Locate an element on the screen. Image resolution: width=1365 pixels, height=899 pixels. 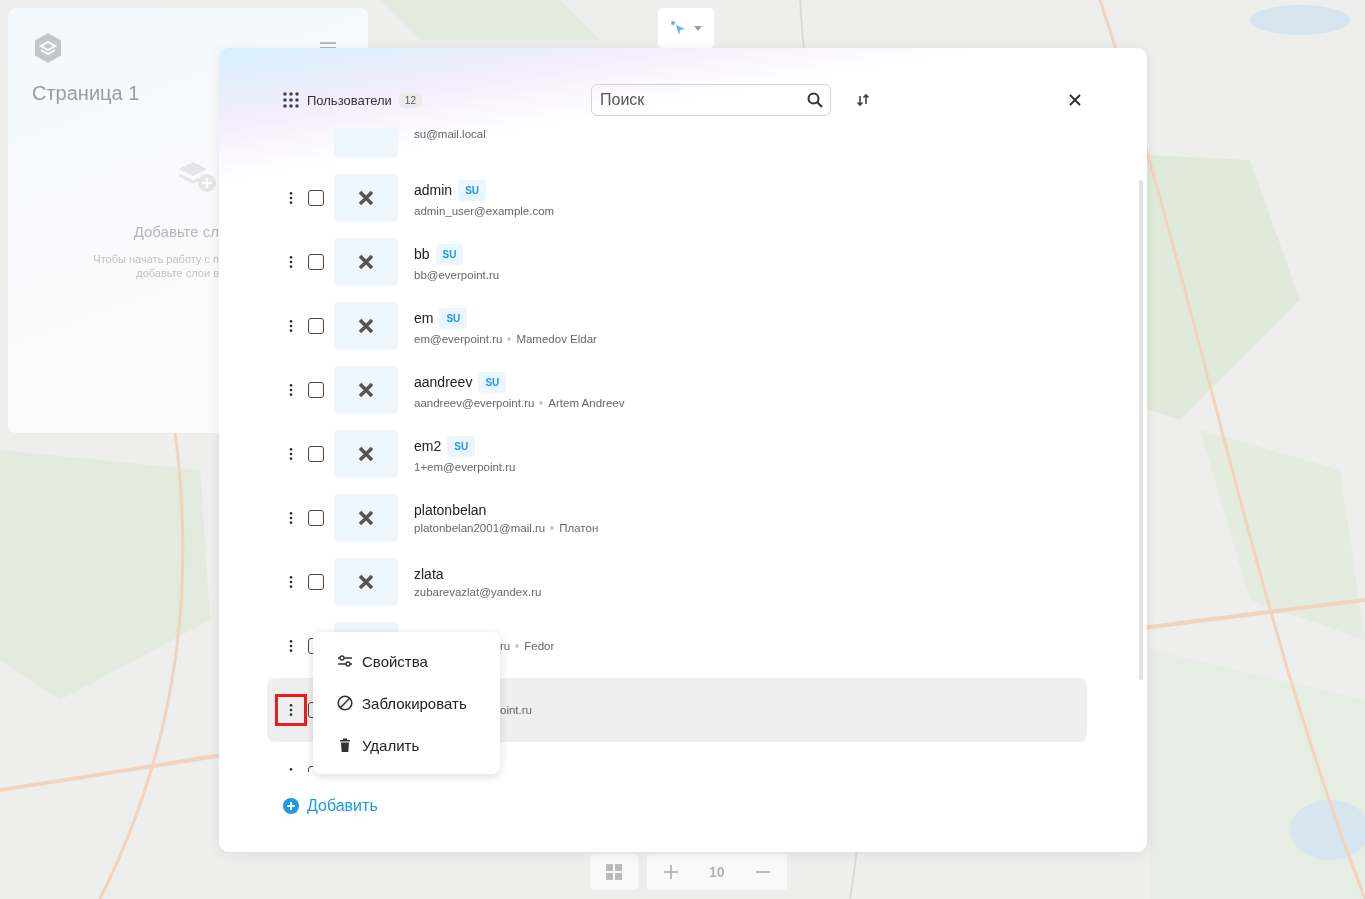
user-name: bb is located at coordinates (422, 254).